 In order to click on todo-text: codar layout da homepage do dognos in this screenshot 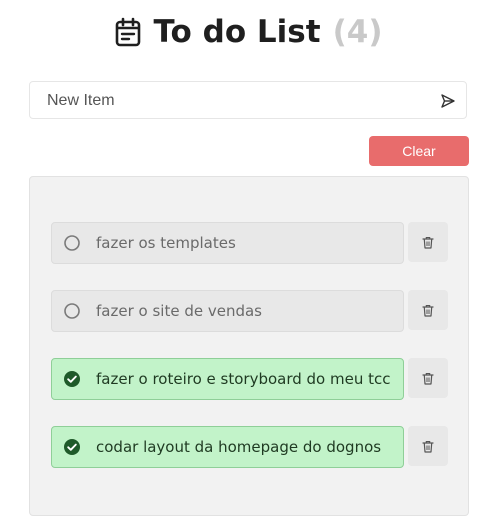, I will do `click(239, 447)`.